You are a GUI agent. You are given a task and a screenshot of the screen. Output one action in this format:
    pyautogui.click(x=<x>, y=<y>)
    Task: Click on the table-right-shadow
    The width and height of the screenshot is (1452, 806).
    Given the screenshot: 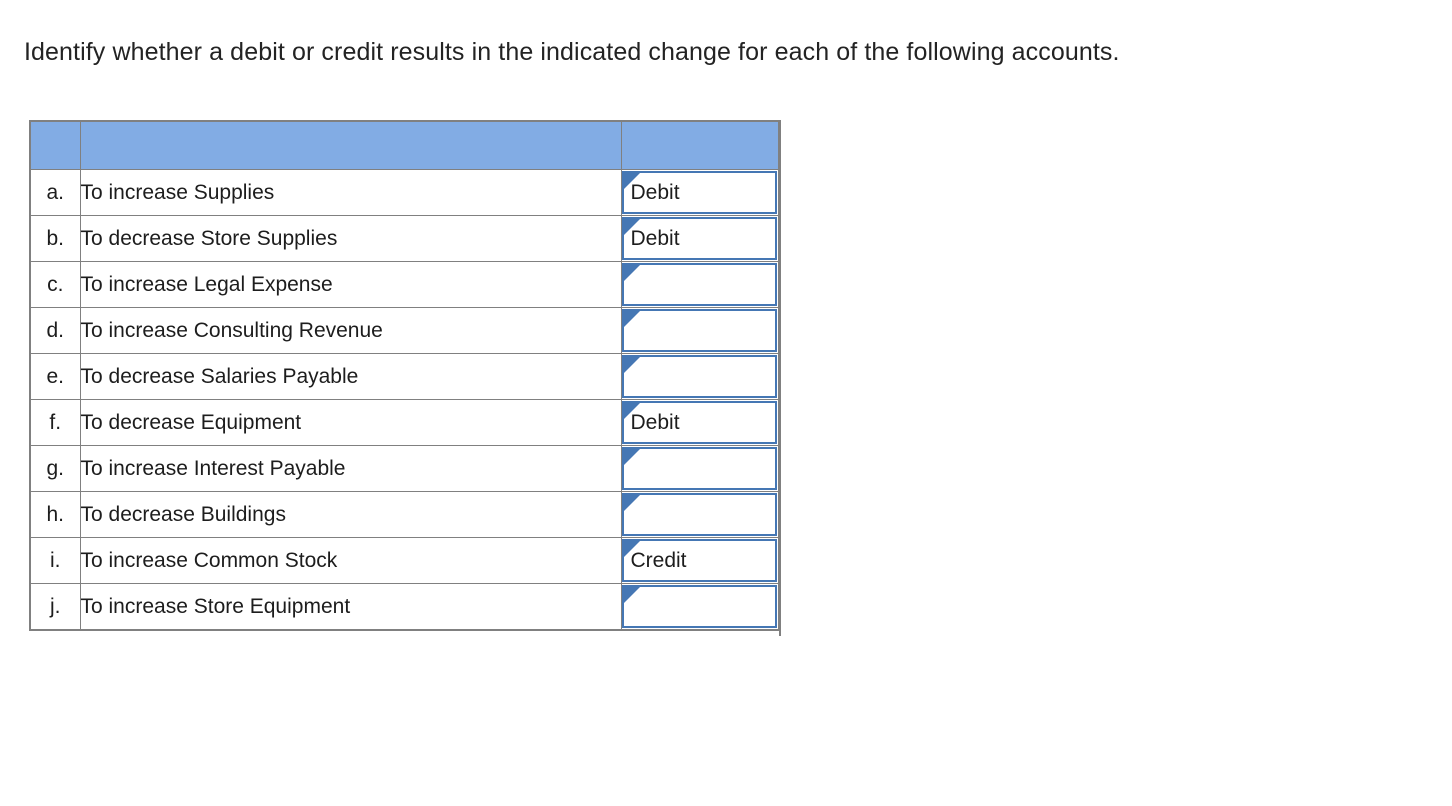 What is the action you would take?
    pyautogui.click(x=780, y=378)
    